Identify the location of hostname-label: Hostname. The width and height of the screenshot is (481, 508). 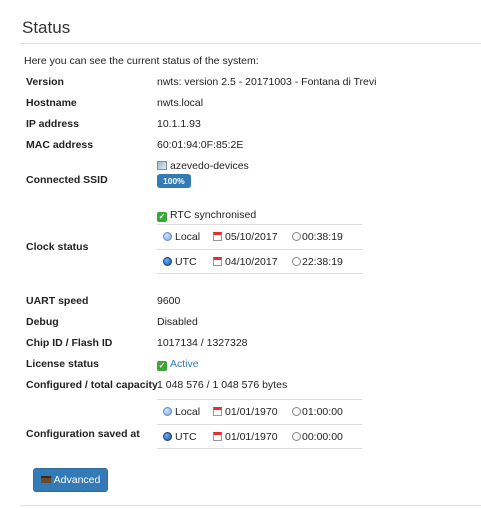
(51, 103).